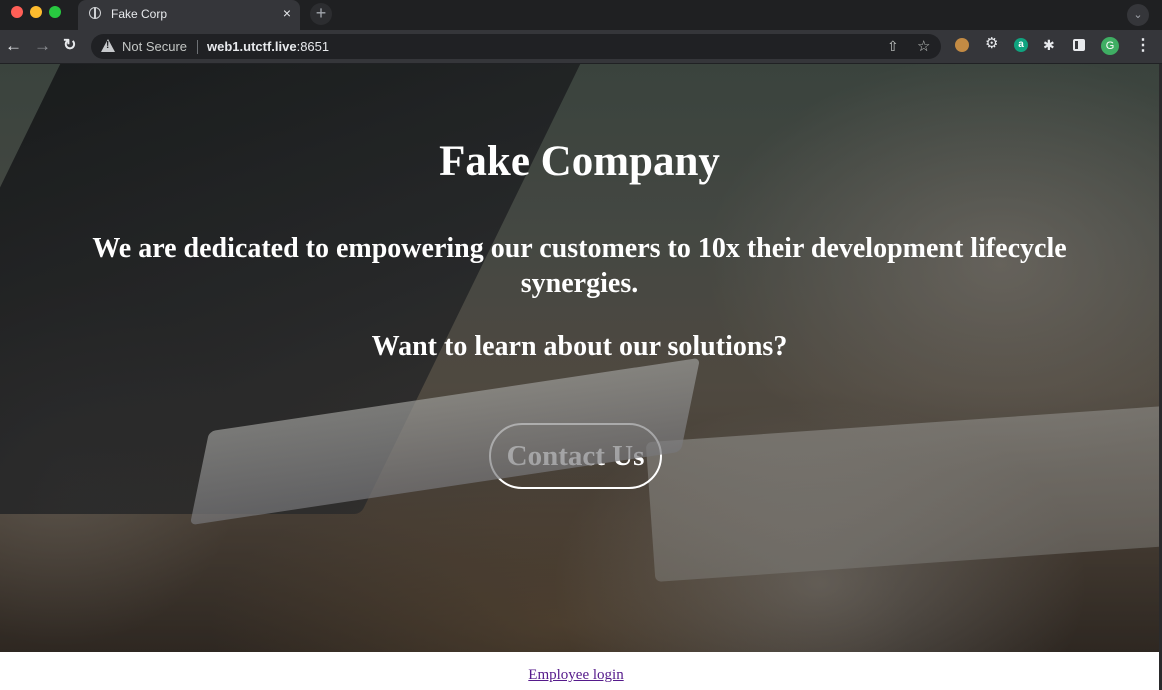  I want to click on kebab-menu-icon: ⋮, so click(1143, 46).